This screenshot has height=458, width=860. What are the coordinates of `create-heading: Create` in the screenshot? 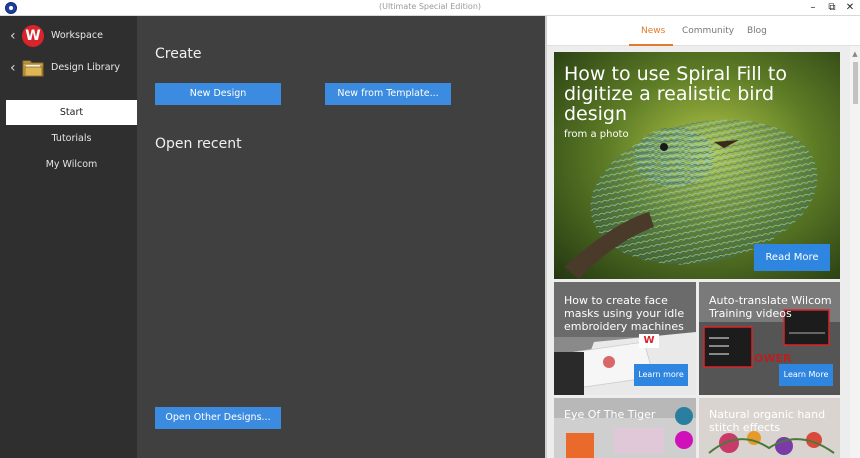 It's located at (178, 54).